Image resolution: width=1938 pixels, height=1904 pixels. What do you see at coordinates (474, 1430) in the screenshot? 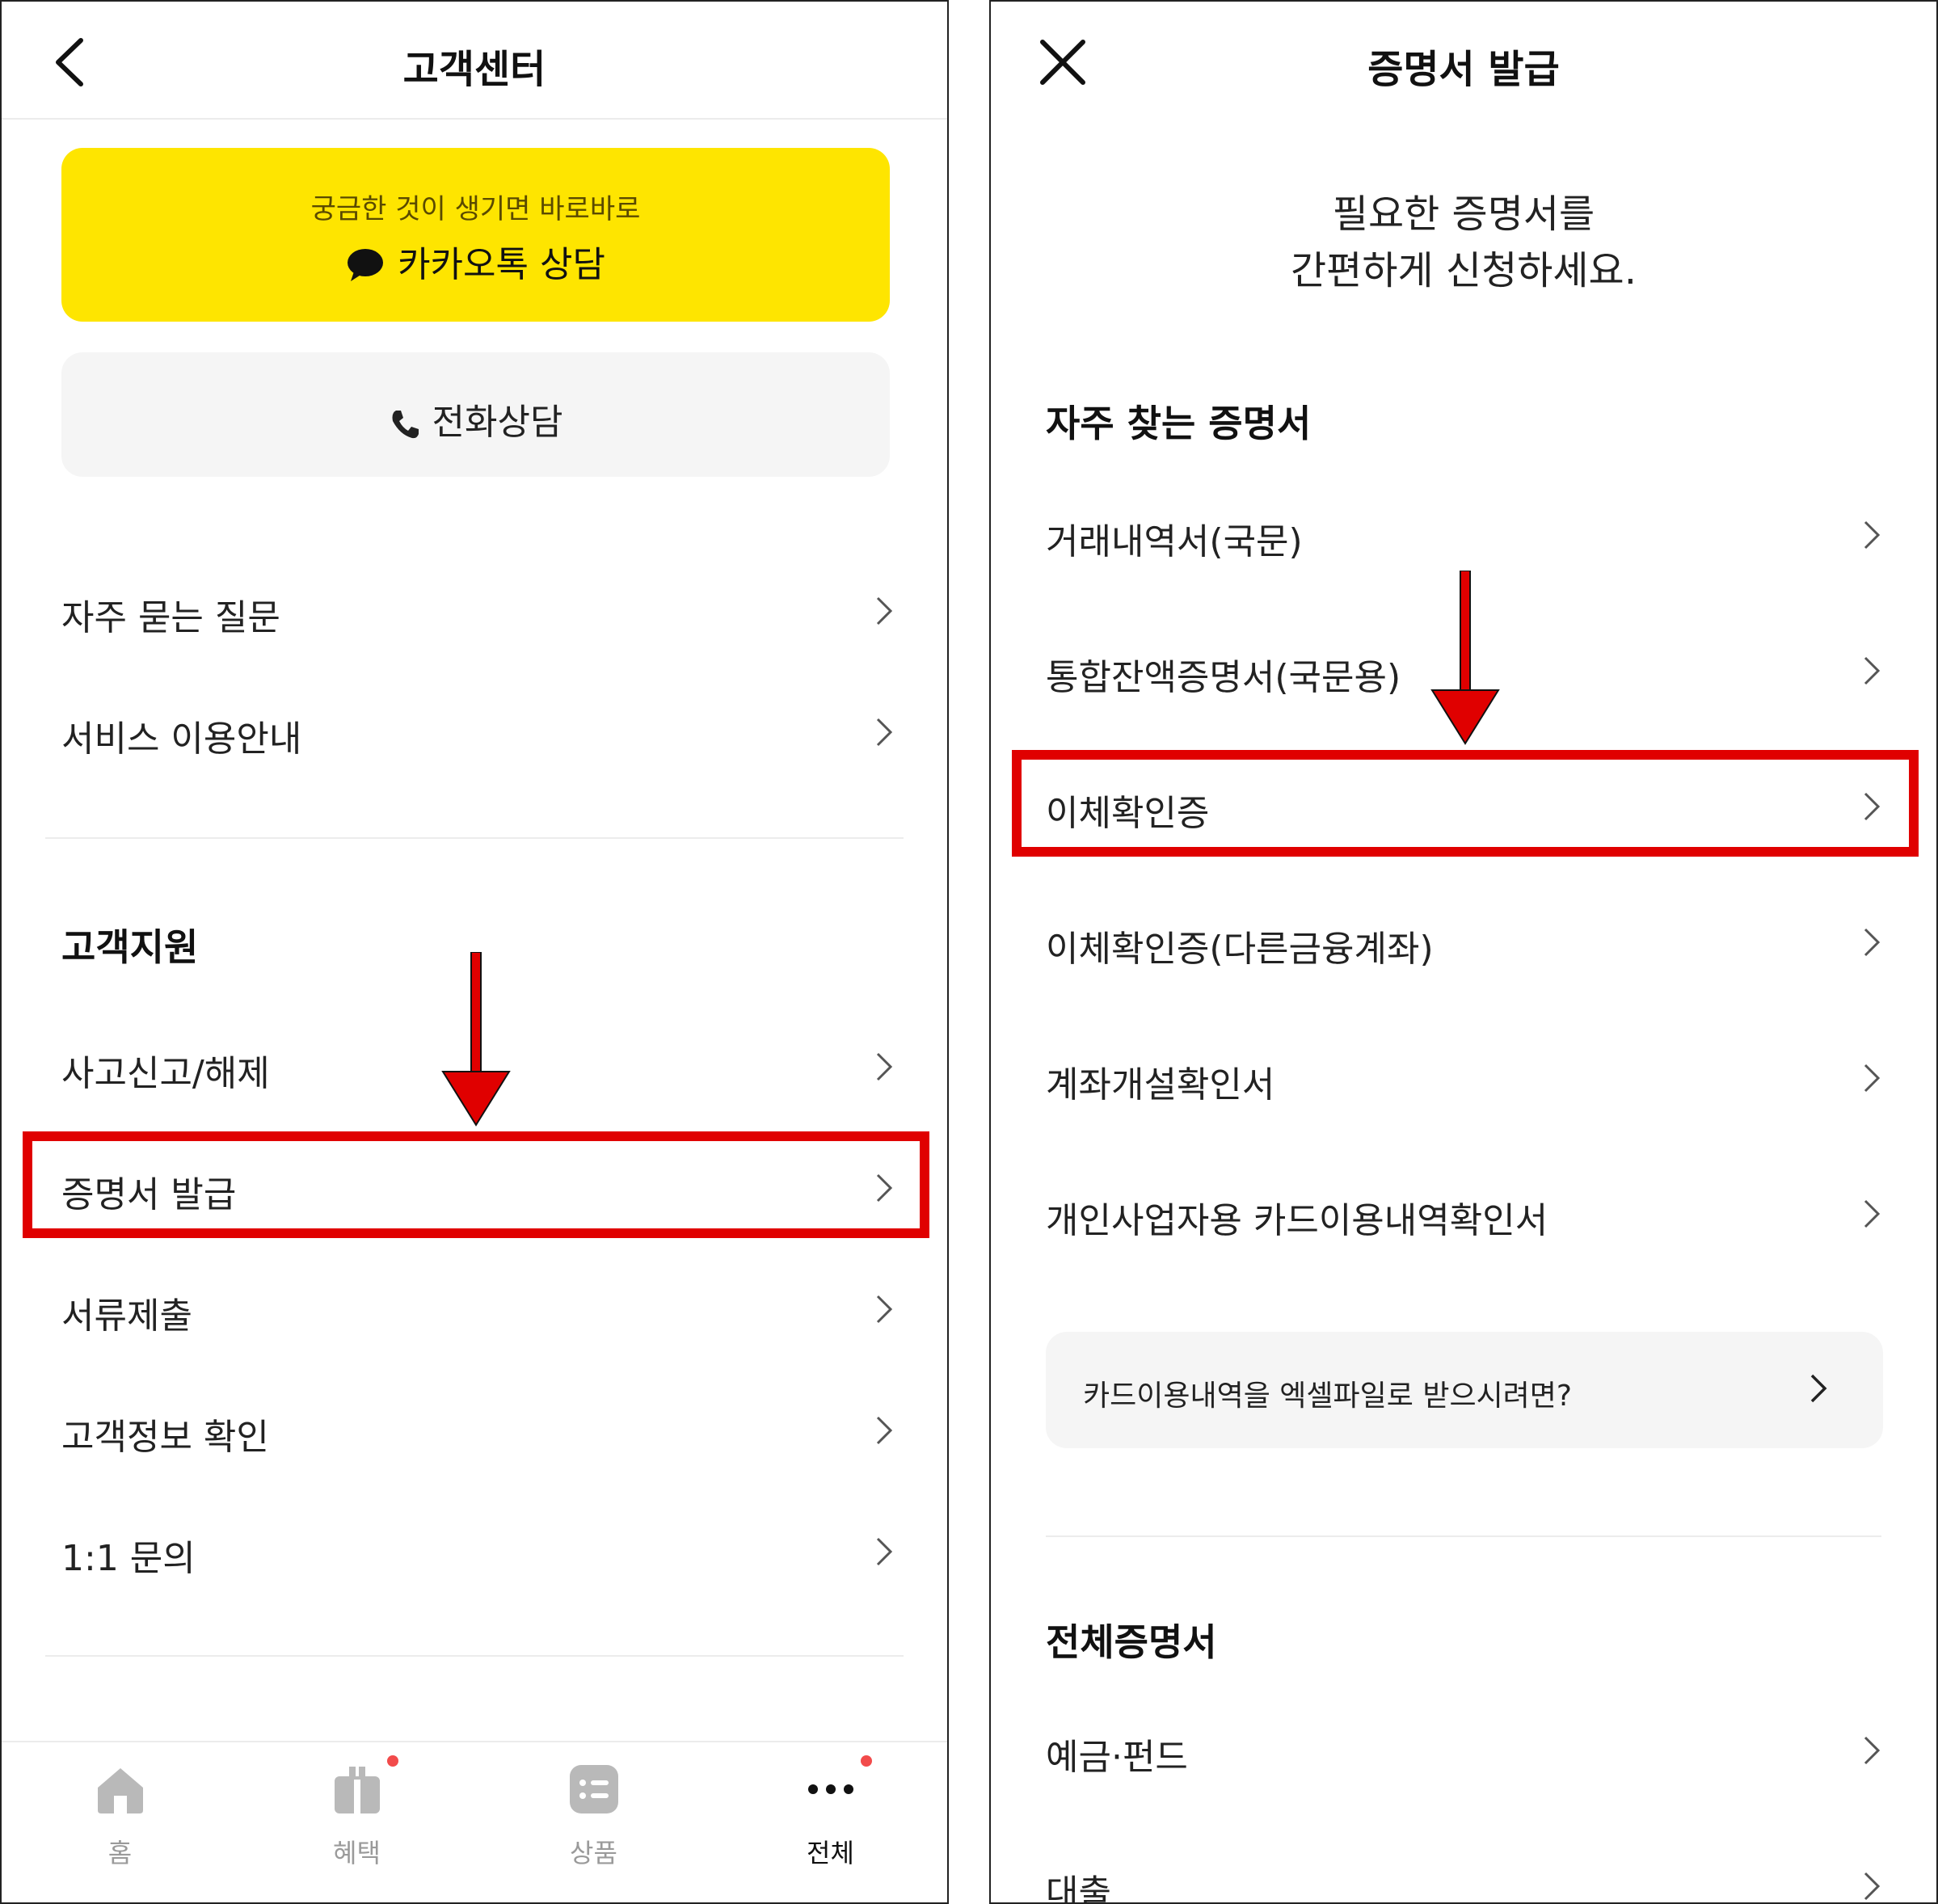
I see `menu-item-customer-info: 고객정보 확인` at bounding box center [474, 1430].